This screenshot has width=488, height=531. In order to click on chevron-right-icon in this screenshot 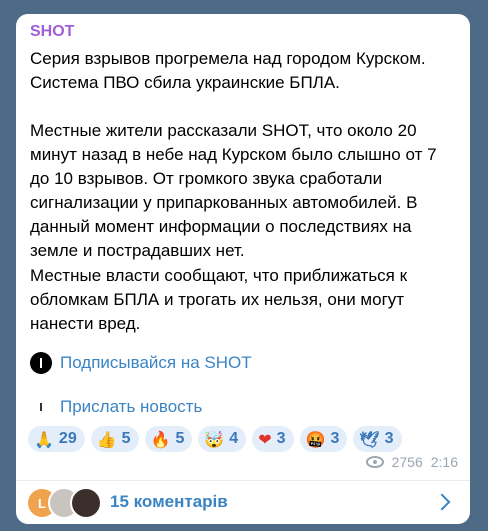, I will do `click(442, 502)`.